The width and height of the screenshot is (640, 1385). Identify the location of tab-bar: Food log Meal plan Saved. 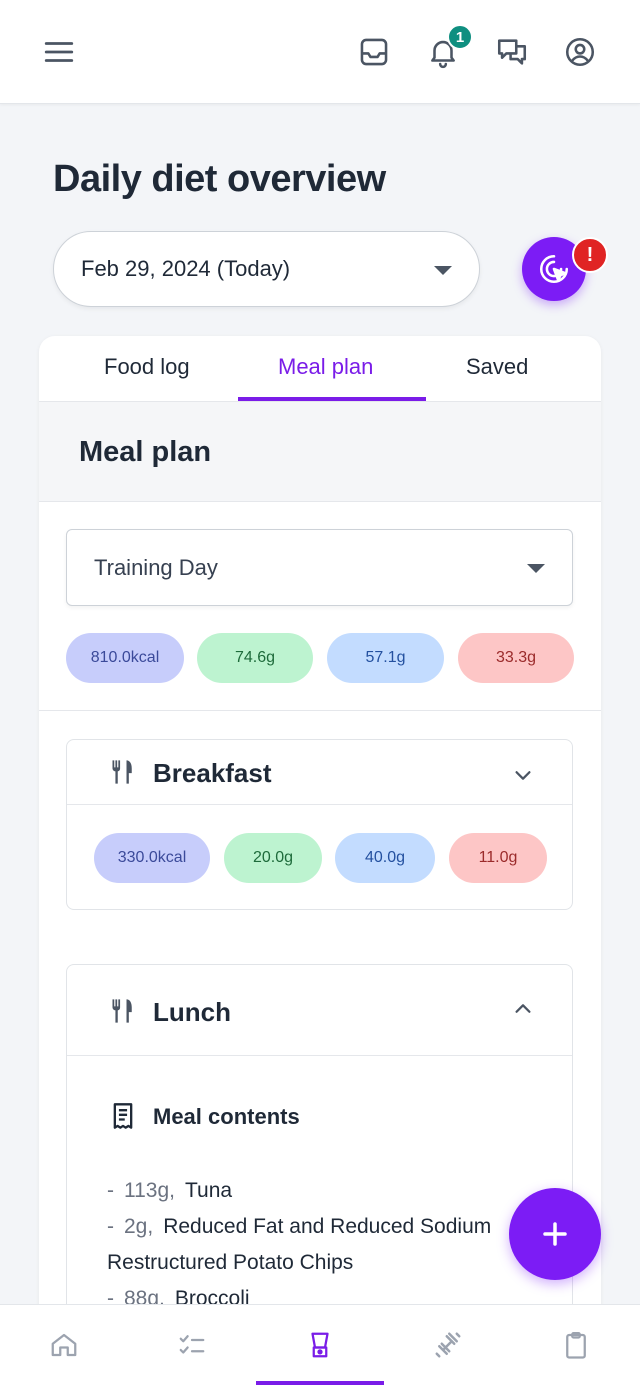
(320, 369).